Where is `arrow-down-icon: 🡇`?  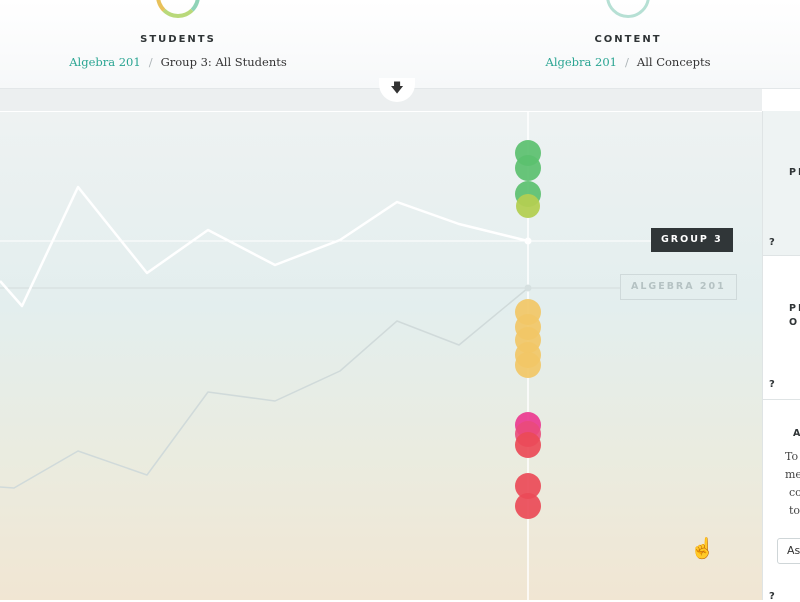 arrow-down-icon: 🡇 is located at coordinates (397, 88).